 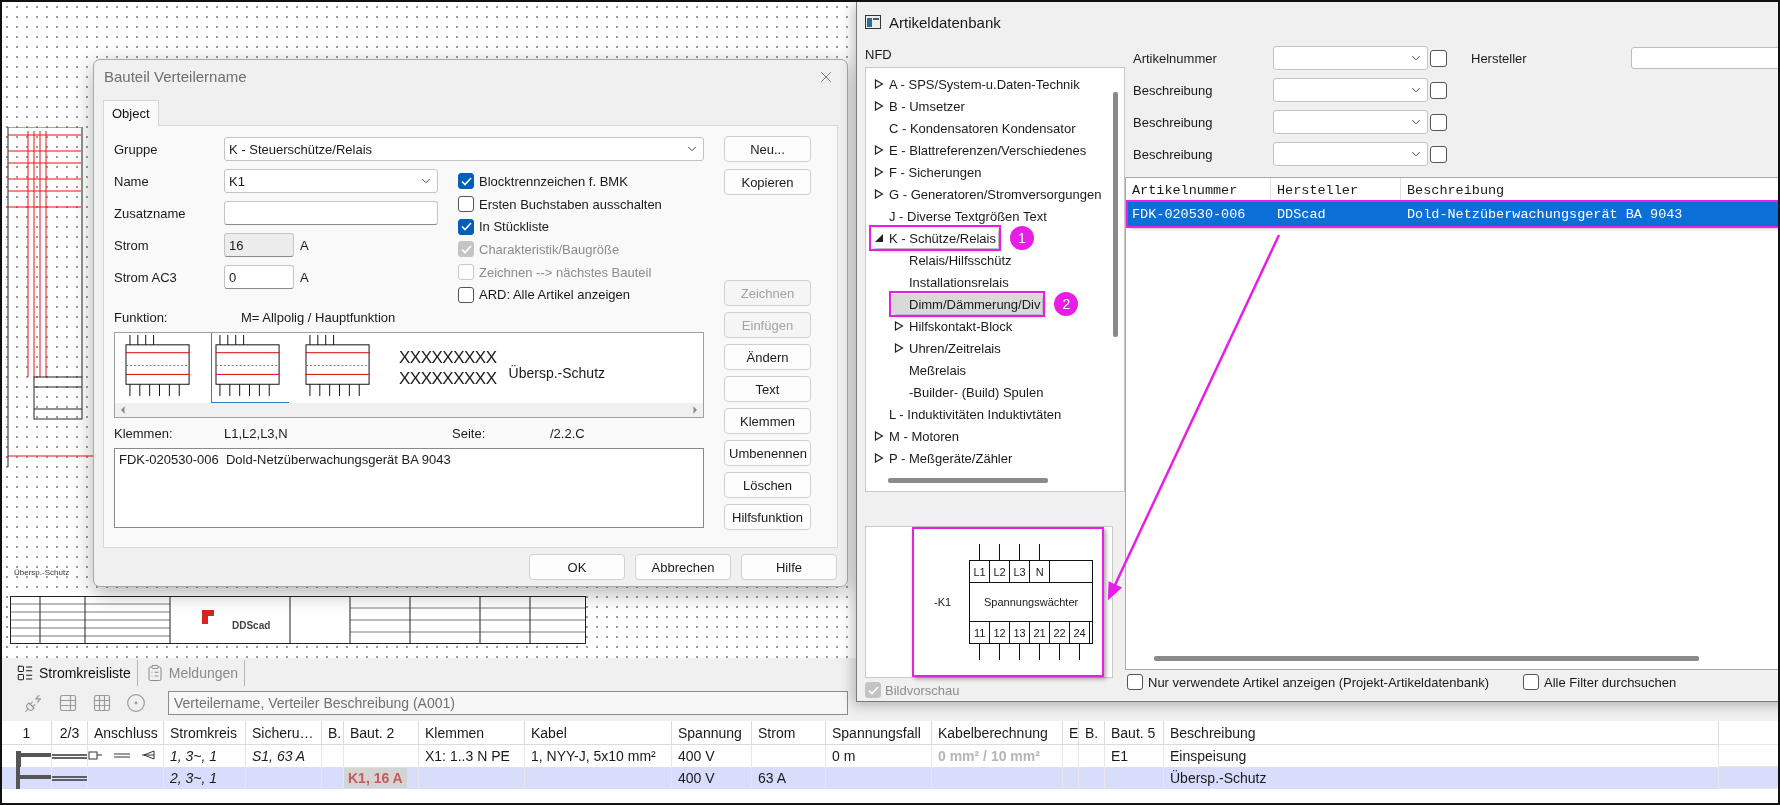 What do you see at coordinates (969, 392) in the screenshot?
I see `tree-item: -Builder- (Build) Spulen` at bounding box center [969, 392].